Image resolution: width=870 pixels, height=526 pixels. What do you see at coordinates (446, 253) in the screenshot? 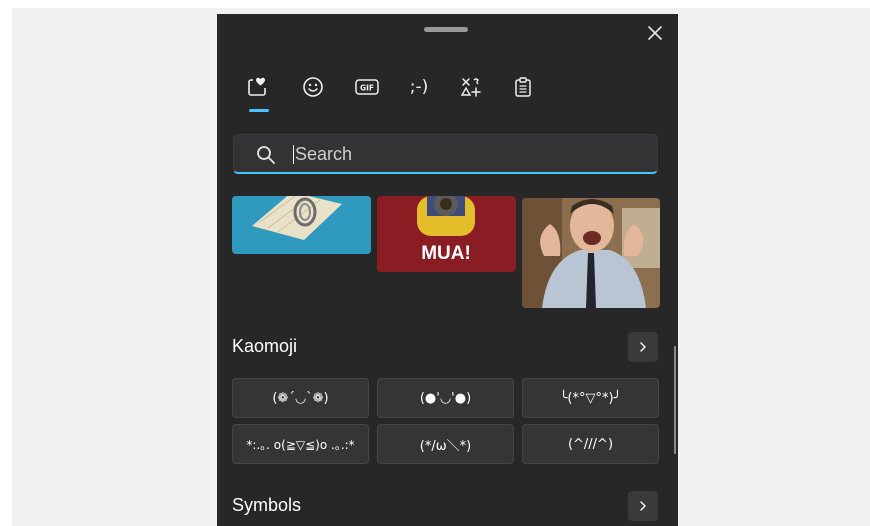
I see `svg-text: MUA!` at bounding box center [446, 253].